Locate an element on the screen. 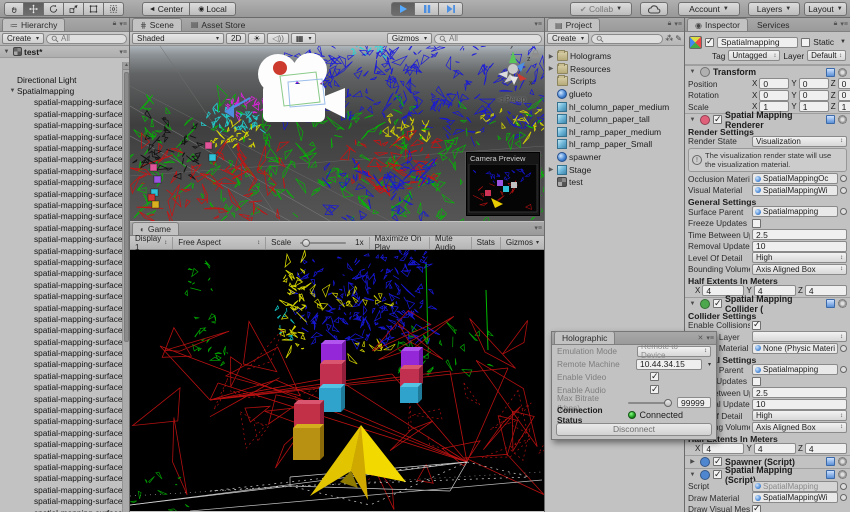 The height and width of the screenshot is (512, 850). scale-tool-icon is located at coordinates (74, 9).